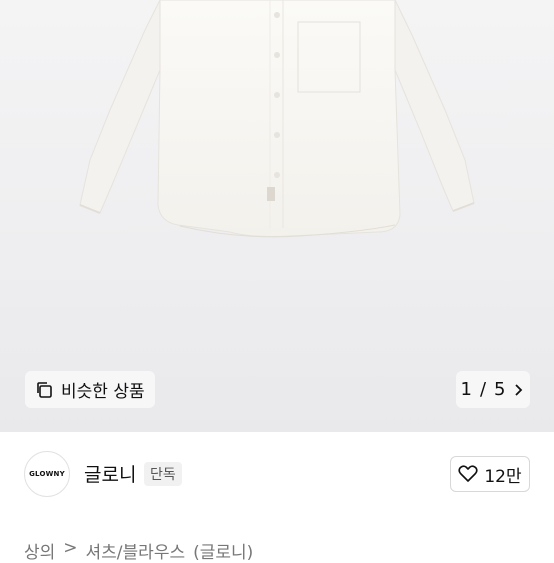  I want to click on heart-icon, so click(468, 474).